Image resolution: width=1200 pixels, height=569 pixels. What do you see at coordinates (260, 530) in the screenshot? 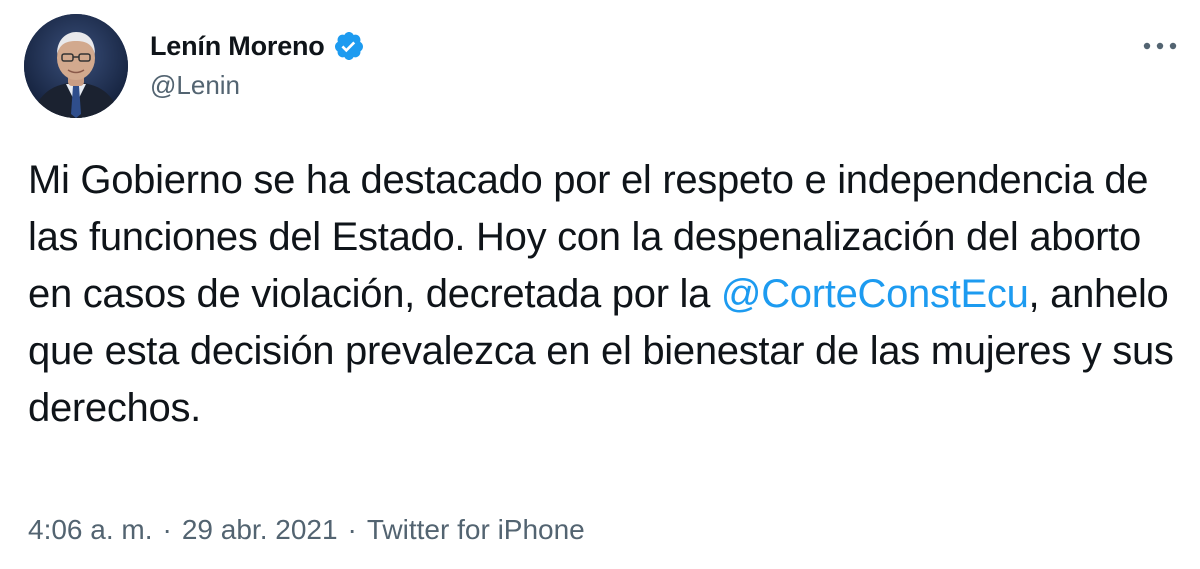
I see `tweet-date: 29 abr. 2021` at bounding box center [260, 530].